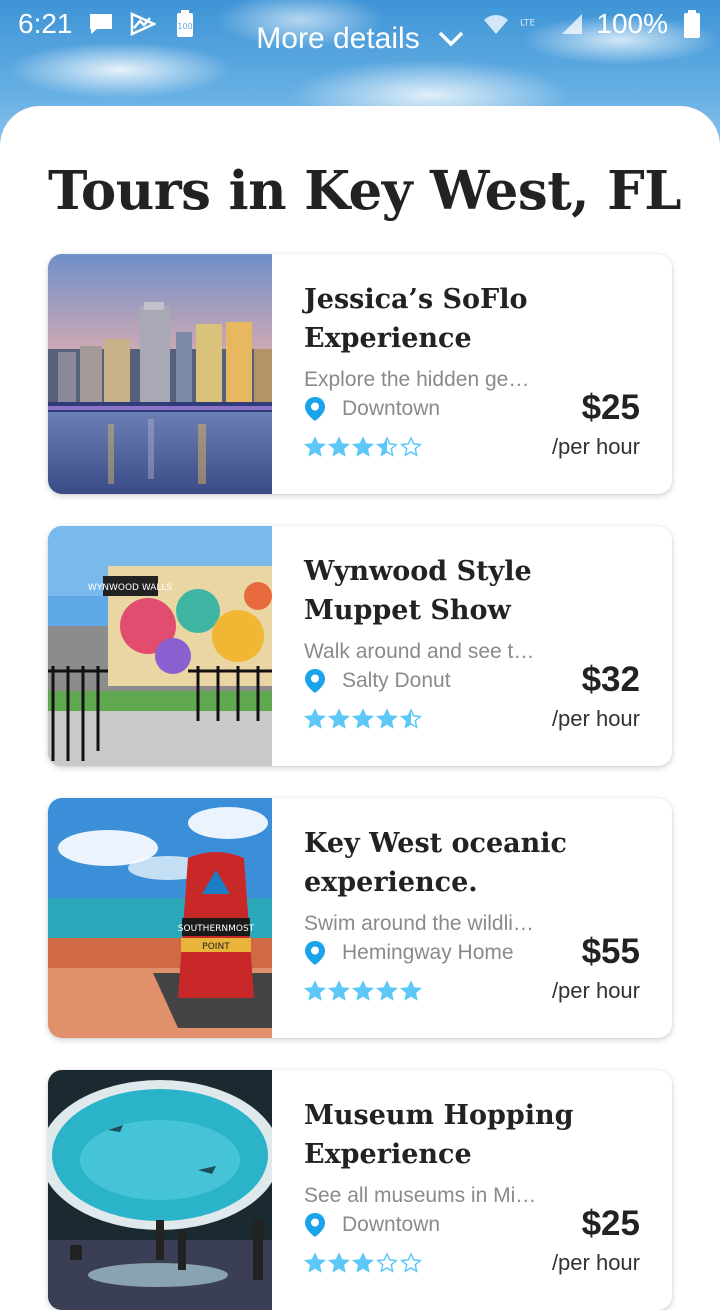 The width and height of the screenshot is (720, 1310). What do you see at coordinates (338, 38) in the screenshot?
I see `more-details-label: More details` at bounding box center [338, 38].